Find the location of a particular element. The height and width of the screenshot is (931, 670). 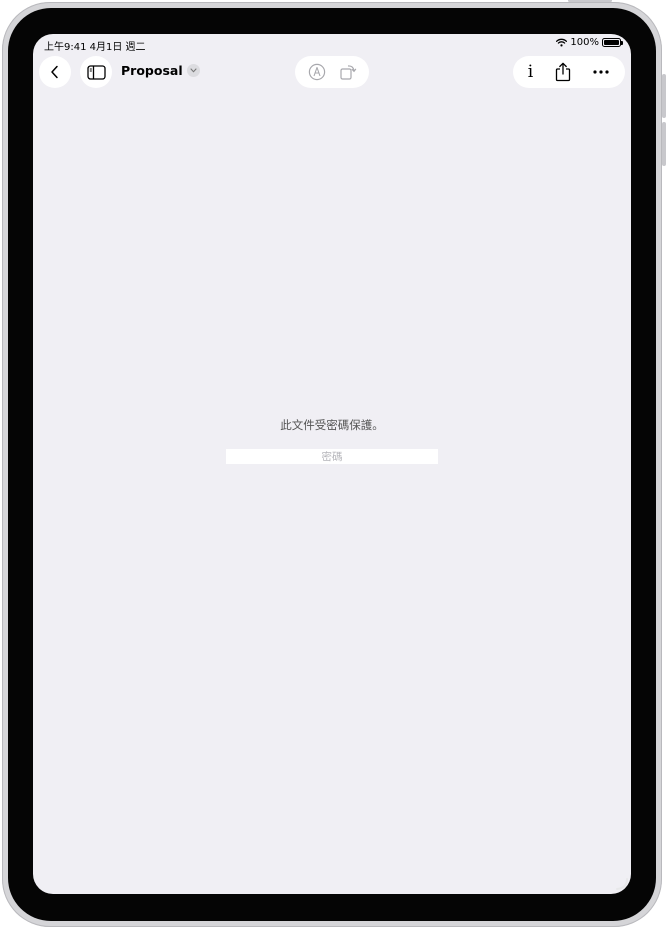

back-button is located at coordinates (55, 72).